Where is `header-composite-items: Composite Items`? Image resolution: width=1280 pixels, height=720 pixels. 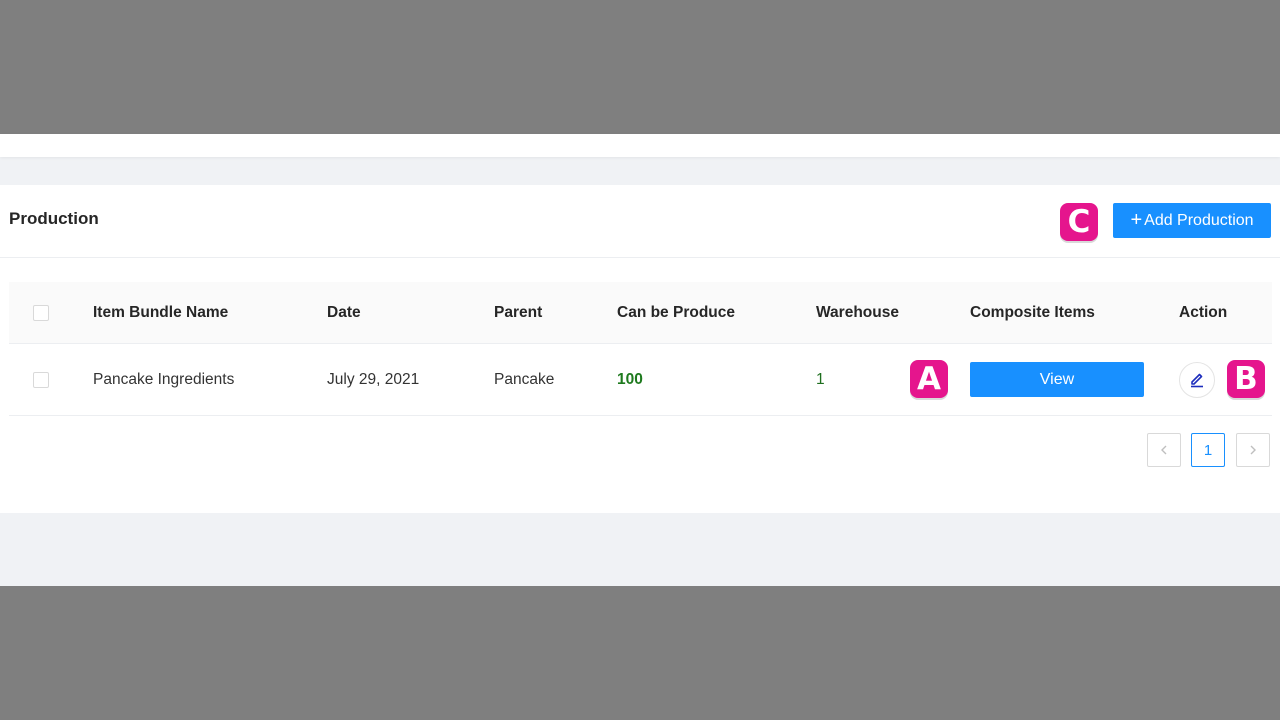 header-composite-items: Composite Items is located at coordinates (1032, 312).